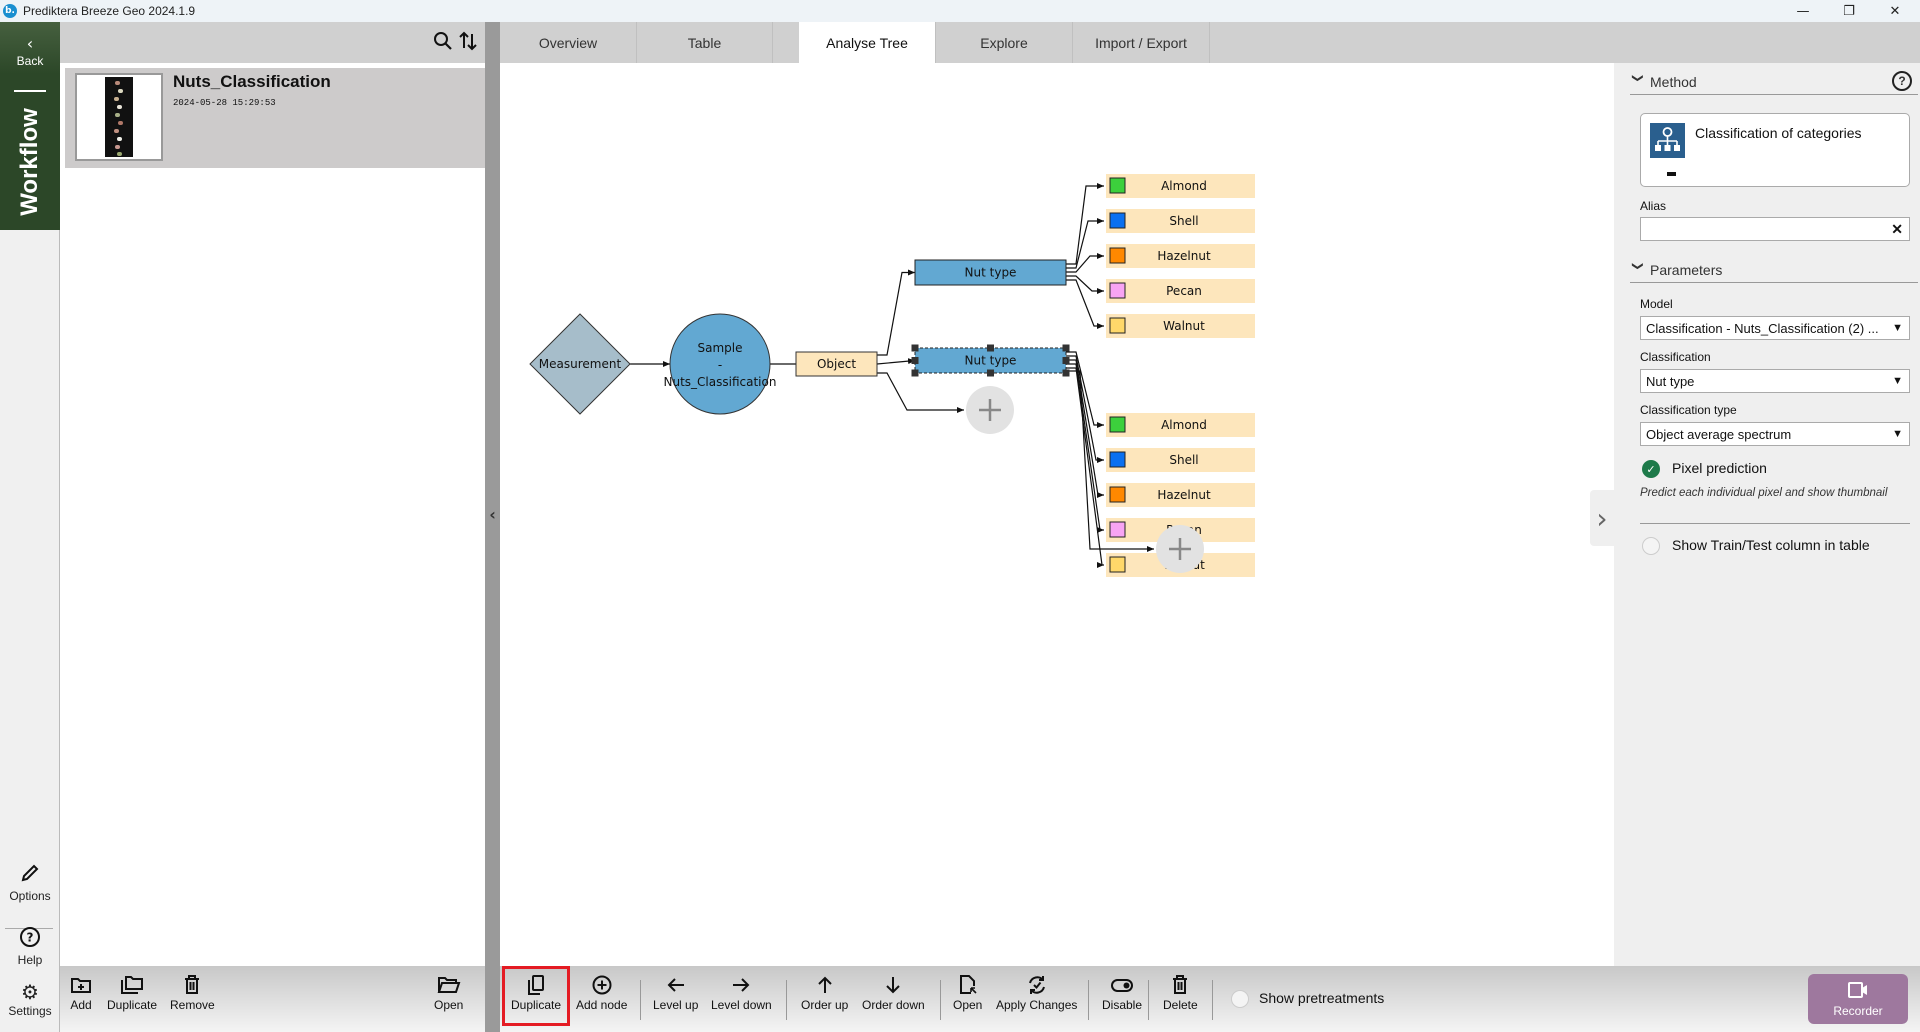 The width and height of the screenshot is (1920, 1032). Describe the element at coordinates (967, 993) in the screenshot. I see `open-node-button: Open` at that location.